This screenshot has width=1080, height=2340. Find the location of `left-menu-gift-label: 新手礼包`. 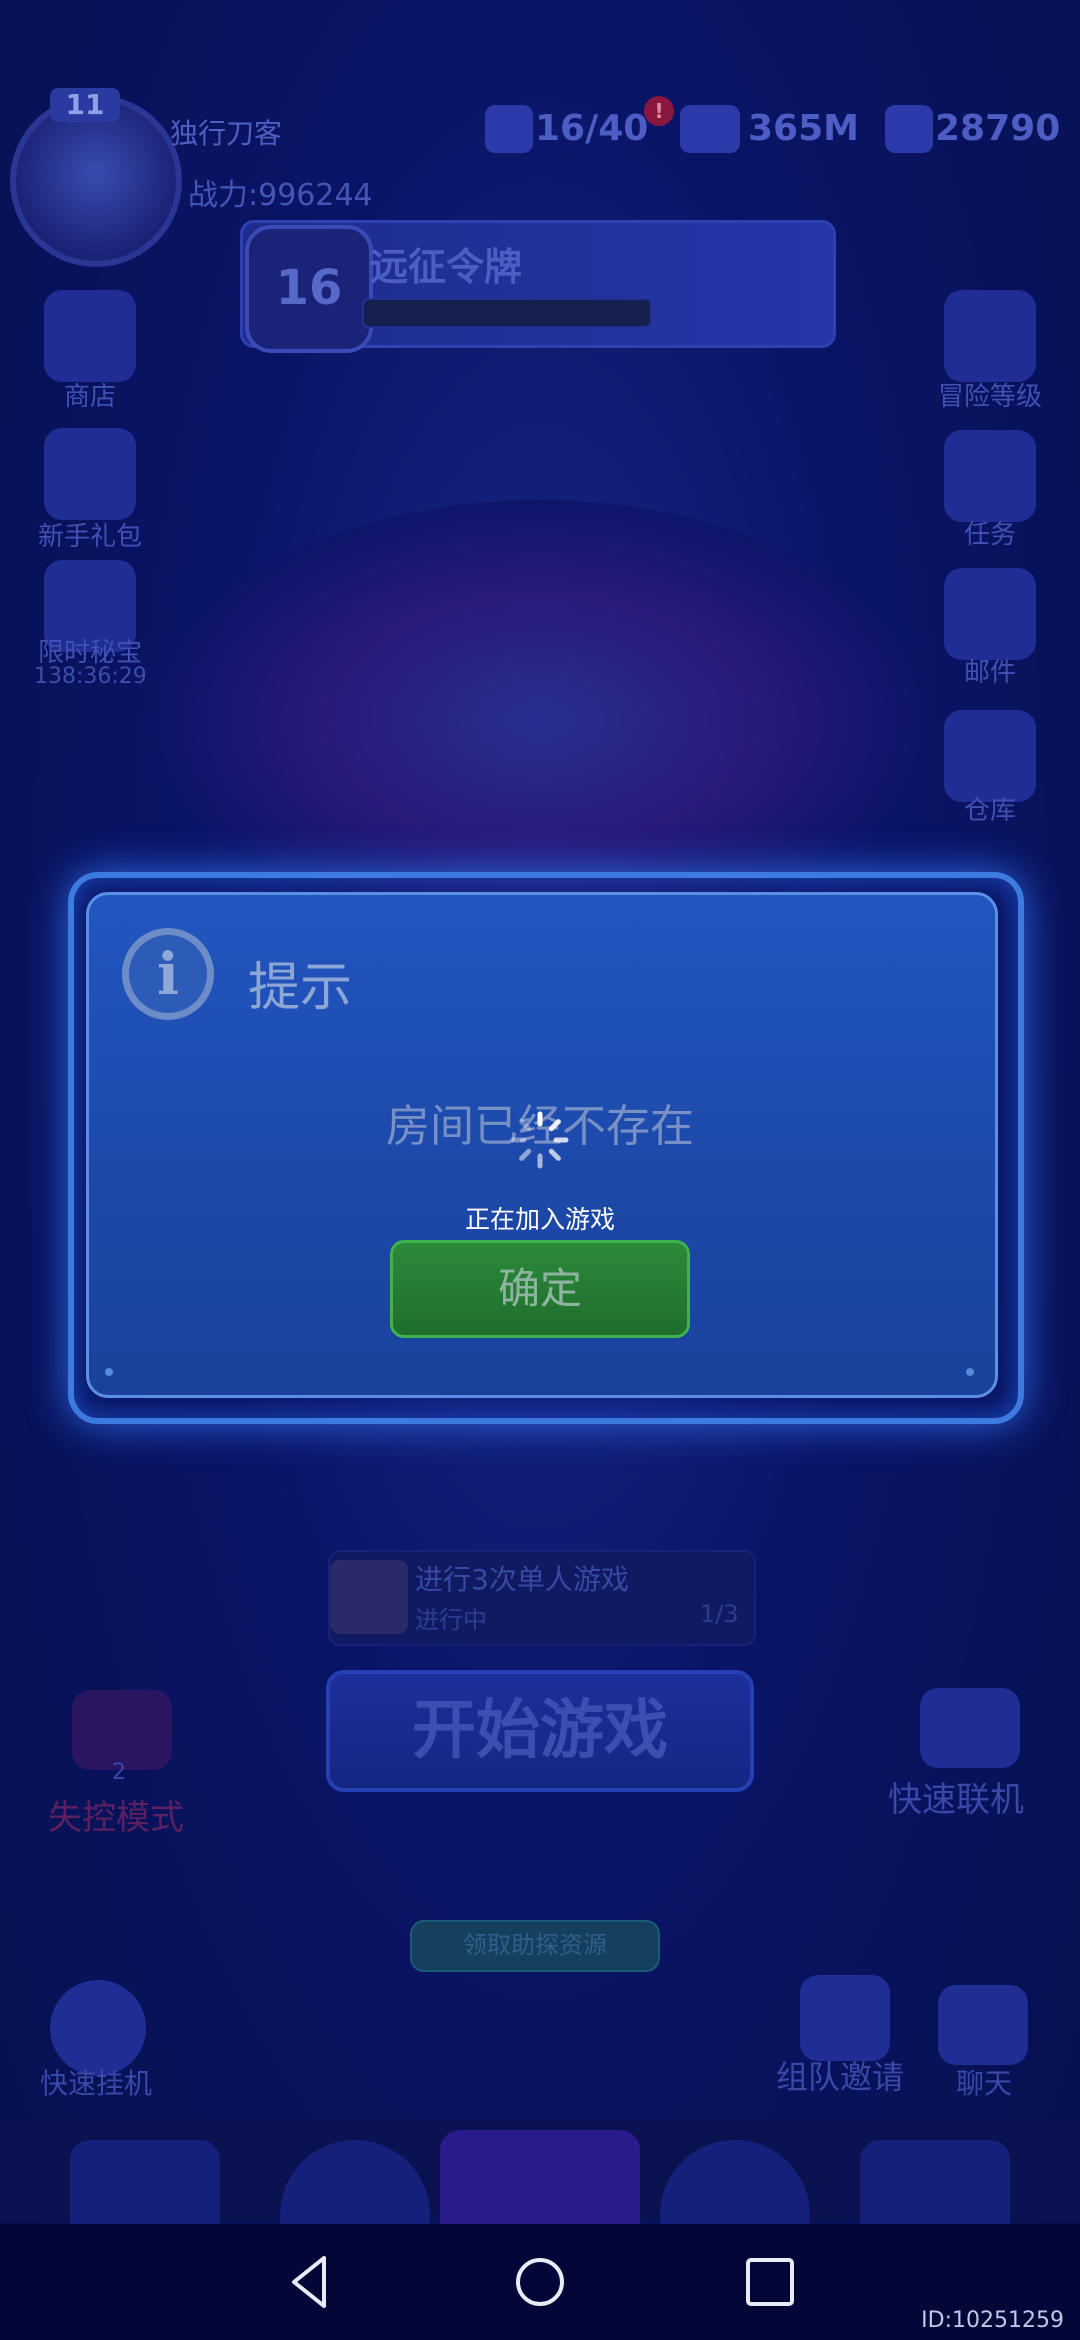

left-menu-gift-label: 新手礼包 is located at coordinates (89, 537).